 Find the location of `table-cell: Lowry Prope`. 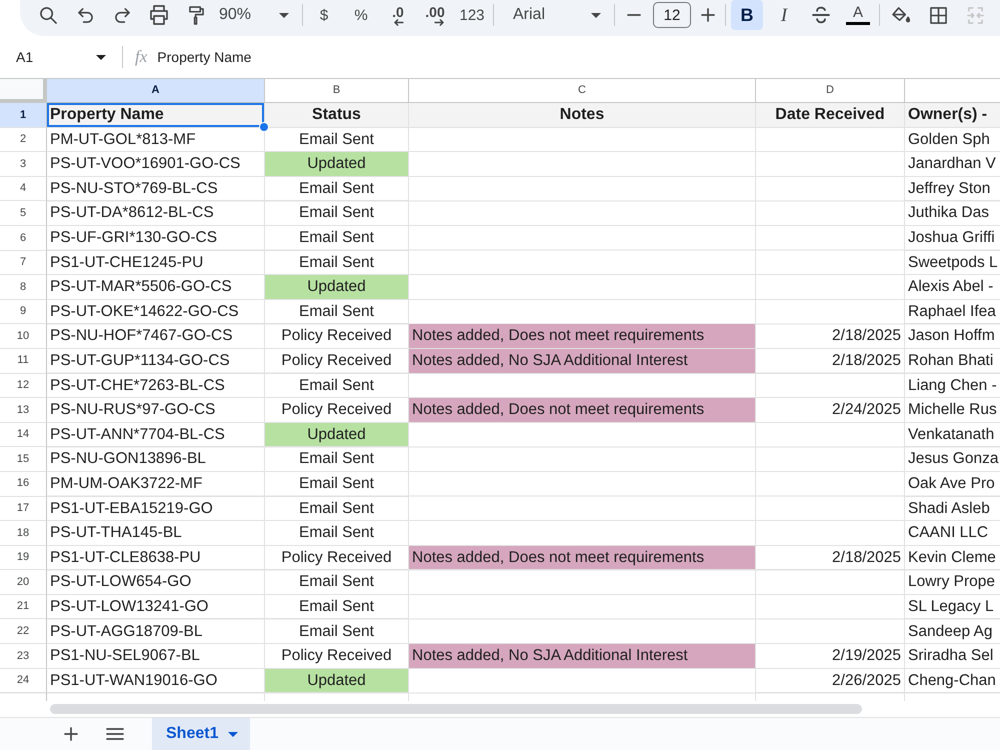

table-cell: Lowry Prope is located at coordinates (952, 582).